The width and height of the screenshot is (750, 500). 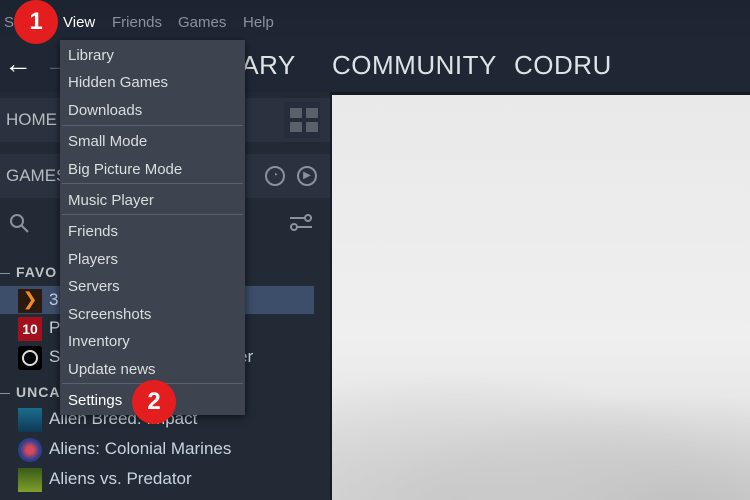 What do you see at coordinates (37, 272) in the screenshot?
I see `section-label: FAVO` at bounding box center [37, 272].